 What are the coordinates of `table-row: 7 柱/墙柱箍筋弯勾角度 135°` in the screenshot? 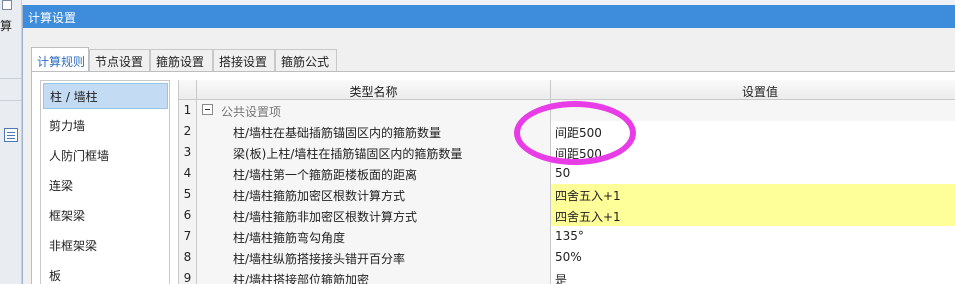 It's located at (567, 236).